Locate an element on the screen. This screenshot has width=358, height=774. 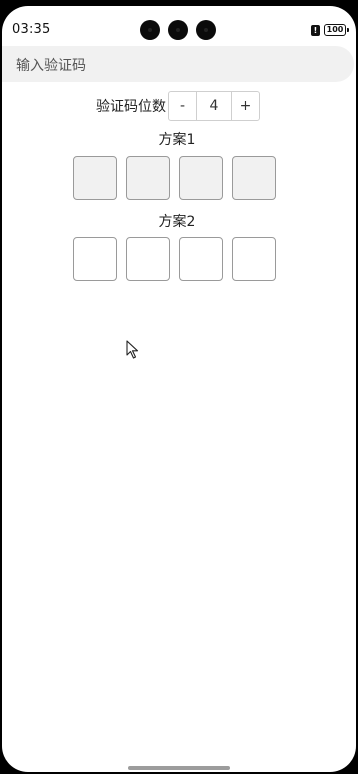
status-time: 03:35 is located at coordinates (31, 29).